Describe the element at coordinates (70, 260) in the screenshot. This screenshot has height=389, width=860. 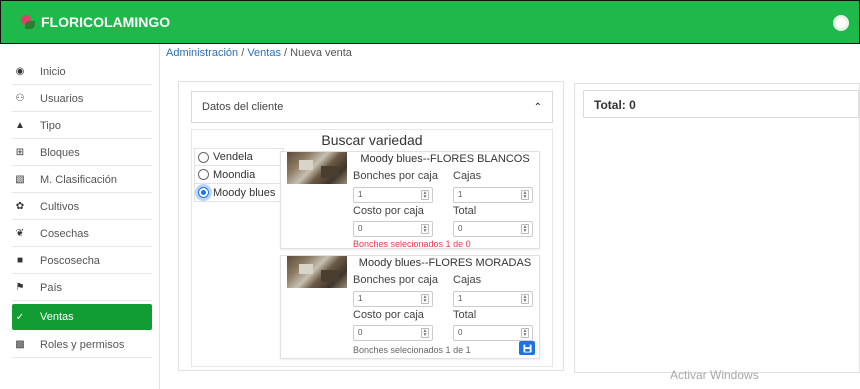
I see `sidebar-item-label: Poscosecha` at that location.